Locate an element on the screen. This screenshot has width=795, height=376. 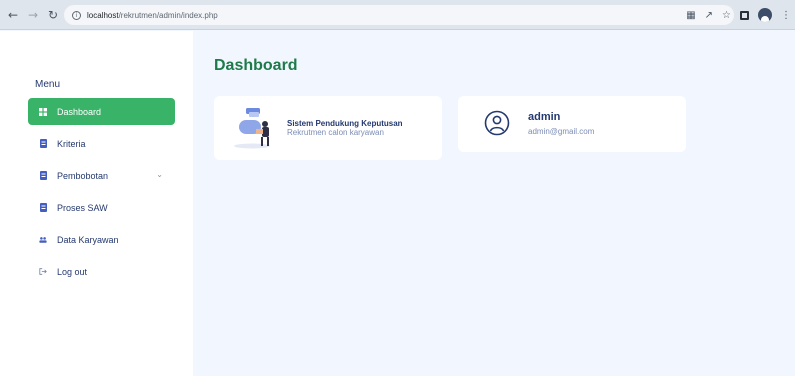
logout-icon is located at coordinates (43, 272).